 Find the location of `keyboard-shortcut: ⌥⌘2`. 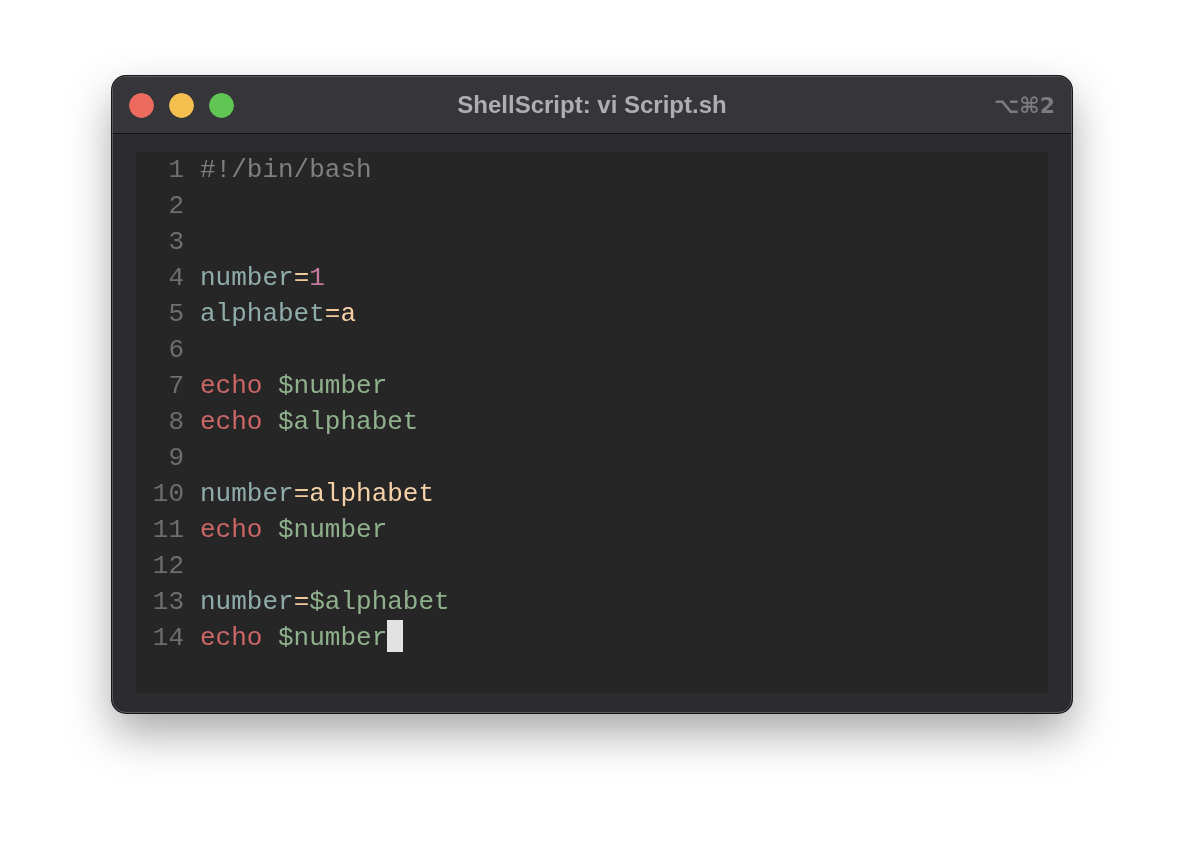

keyboard-shortcut: ⌥⌘2 is located at coordinates (1024, 105).